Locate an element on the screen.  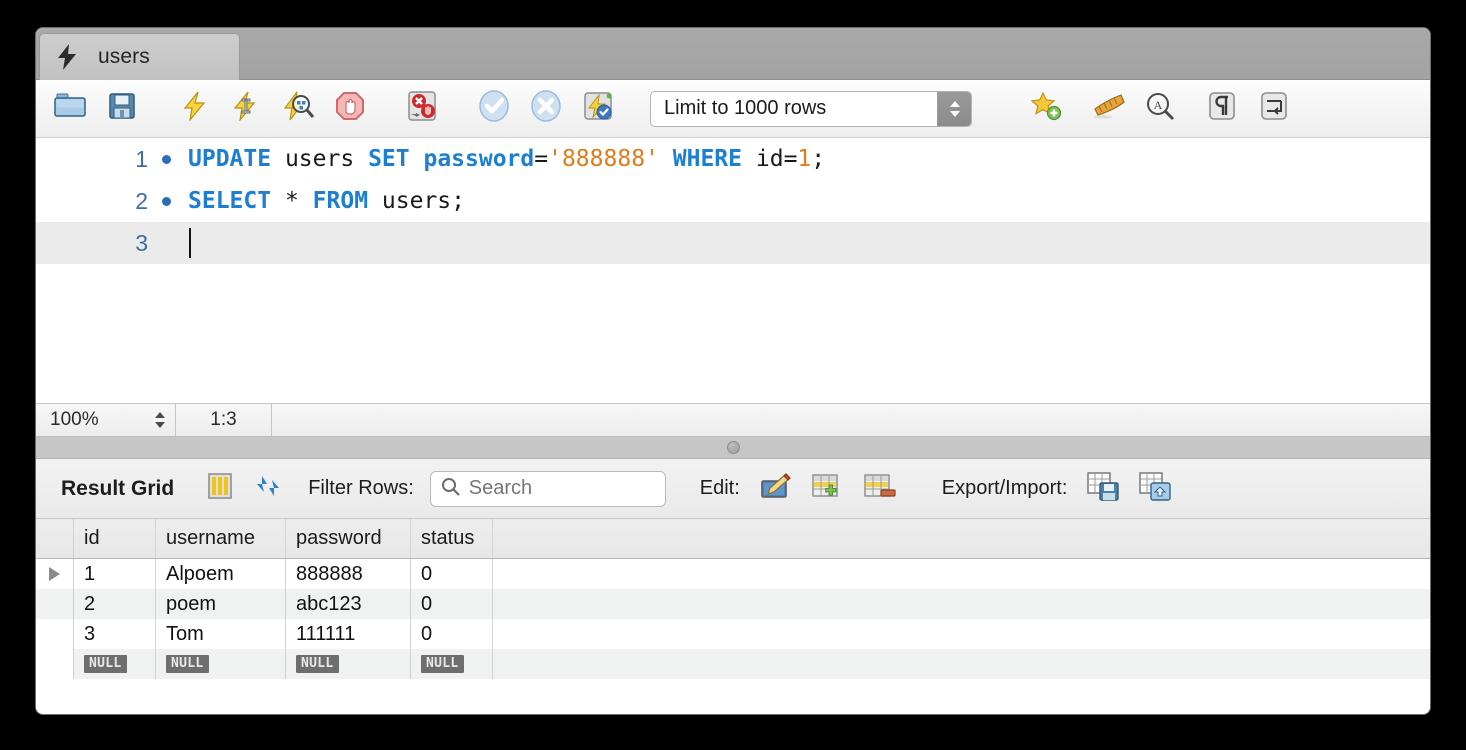
code-line: 2 SELECT * FROM users; is located at coordinates (733, 201).